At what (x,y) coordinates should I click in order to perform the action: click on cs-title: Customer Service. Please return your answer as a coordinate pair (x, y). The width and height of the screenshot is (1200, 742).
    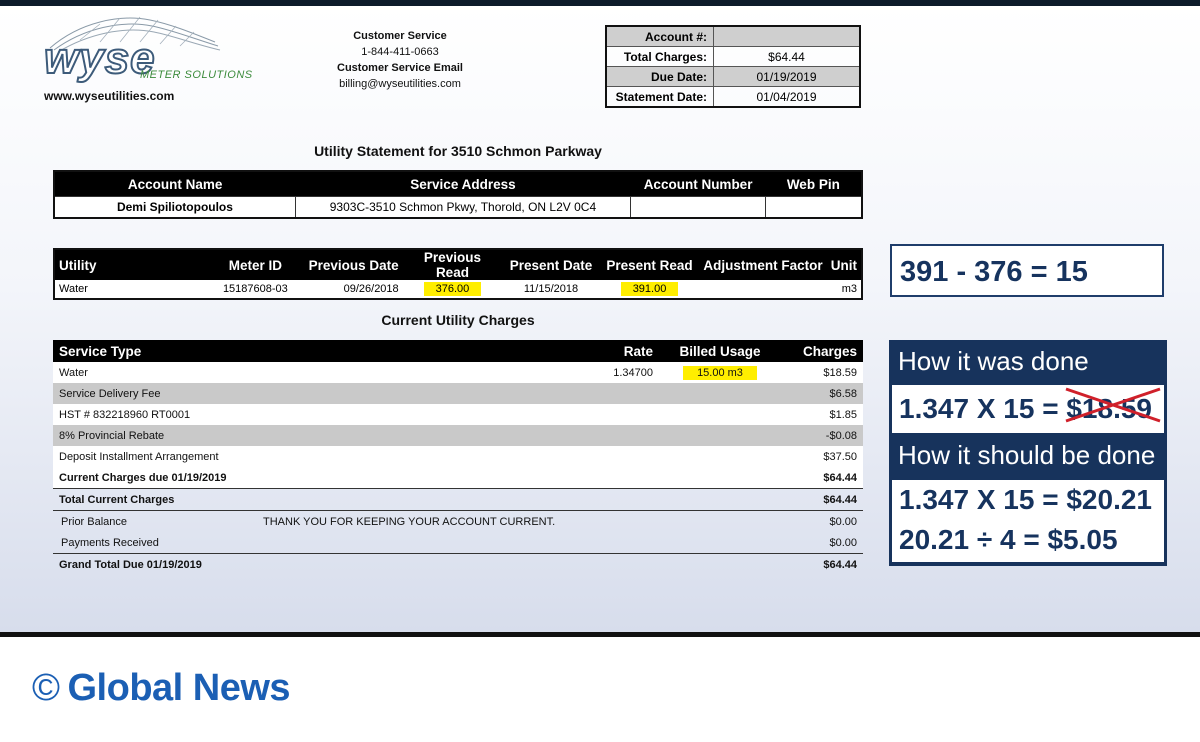
    Looking at the image, I should click on (400, 36).